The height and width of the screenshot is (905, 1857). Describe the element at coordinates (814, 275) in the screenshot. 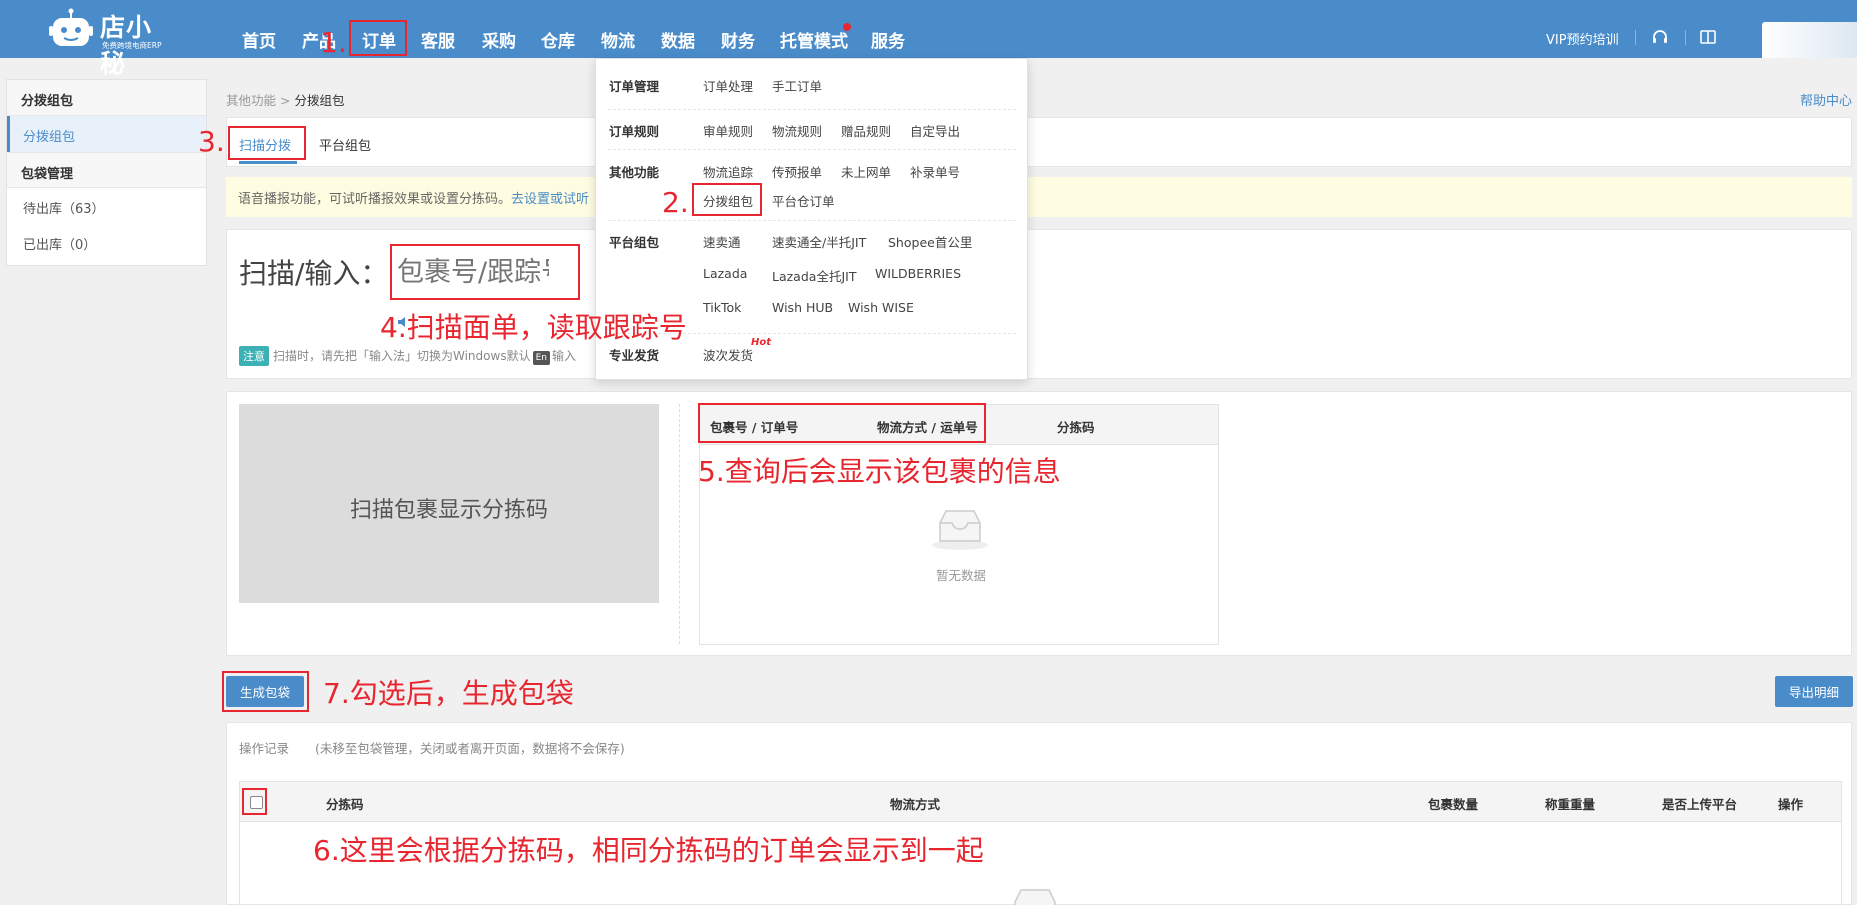

I see `dd-link-lazada-jit: Lazada全托JIT` at that location.